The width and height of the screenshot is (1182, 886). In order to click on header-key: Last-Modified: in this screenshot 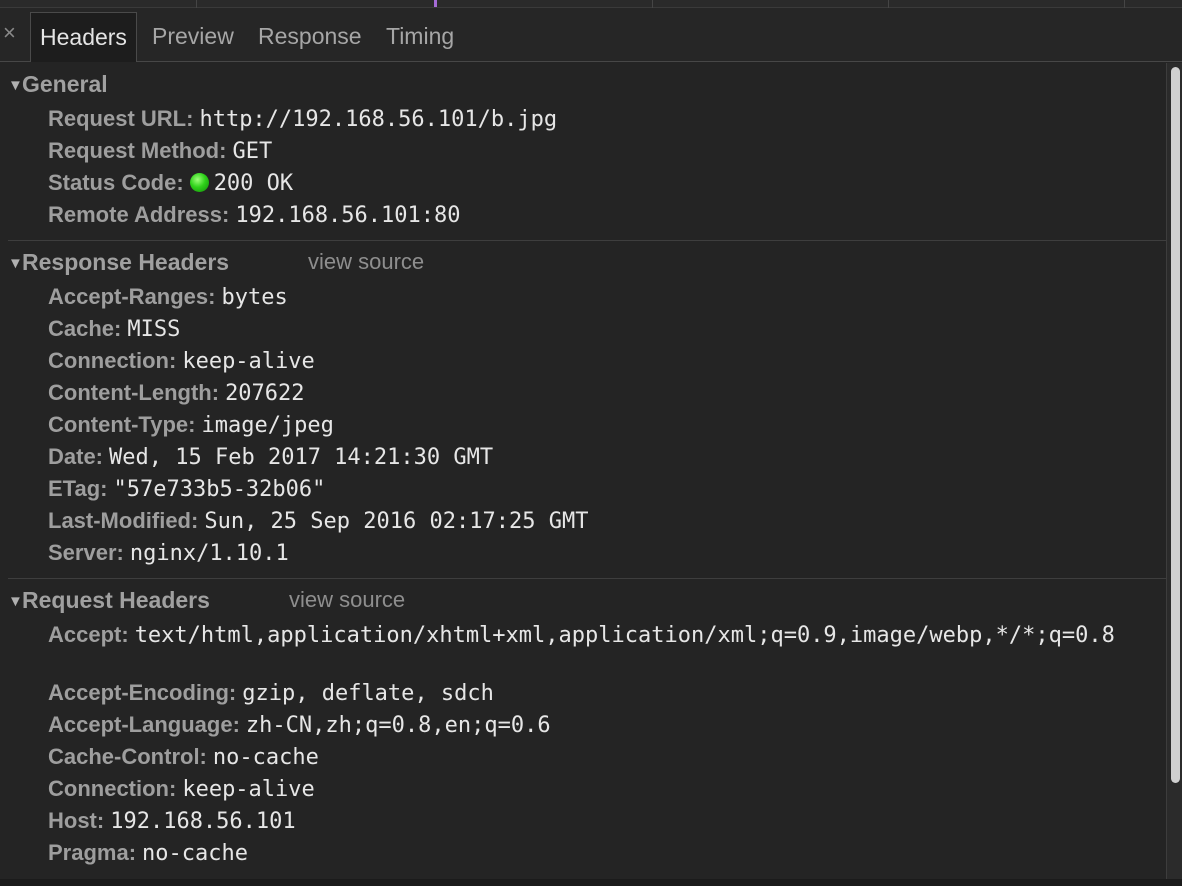, I will do `click(123, 520)`.